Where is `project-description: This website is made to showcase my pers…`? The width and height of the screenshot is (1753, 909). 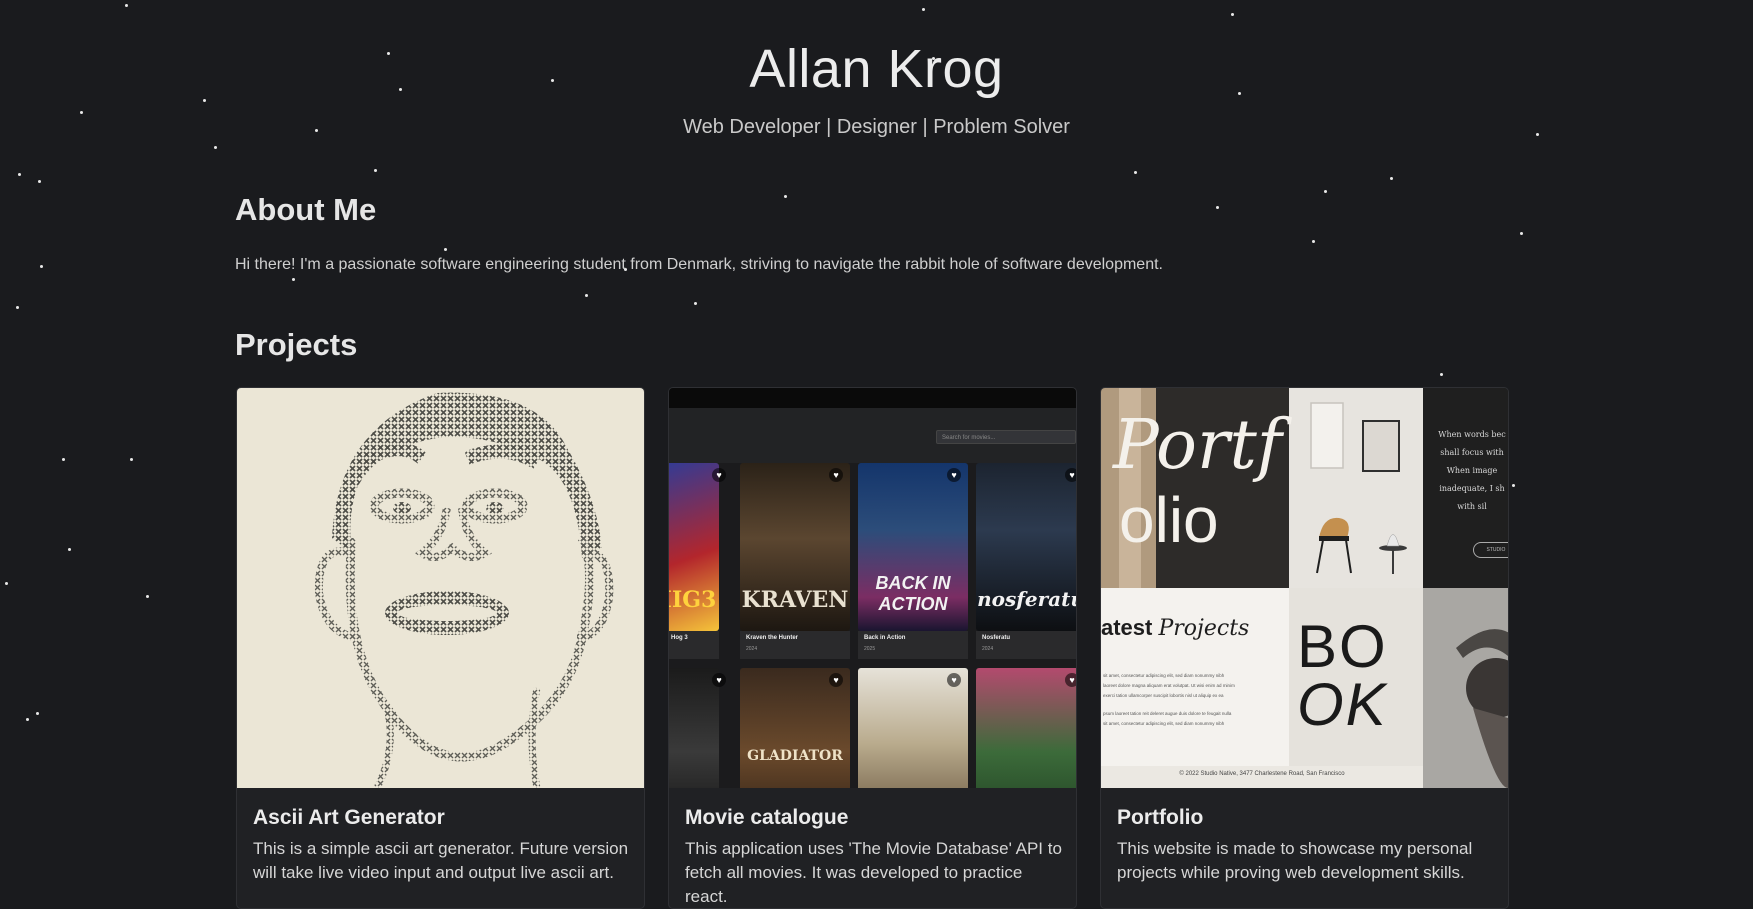
project-description: This website is made to showcase my pers… is located at coordinates (1295, 860).